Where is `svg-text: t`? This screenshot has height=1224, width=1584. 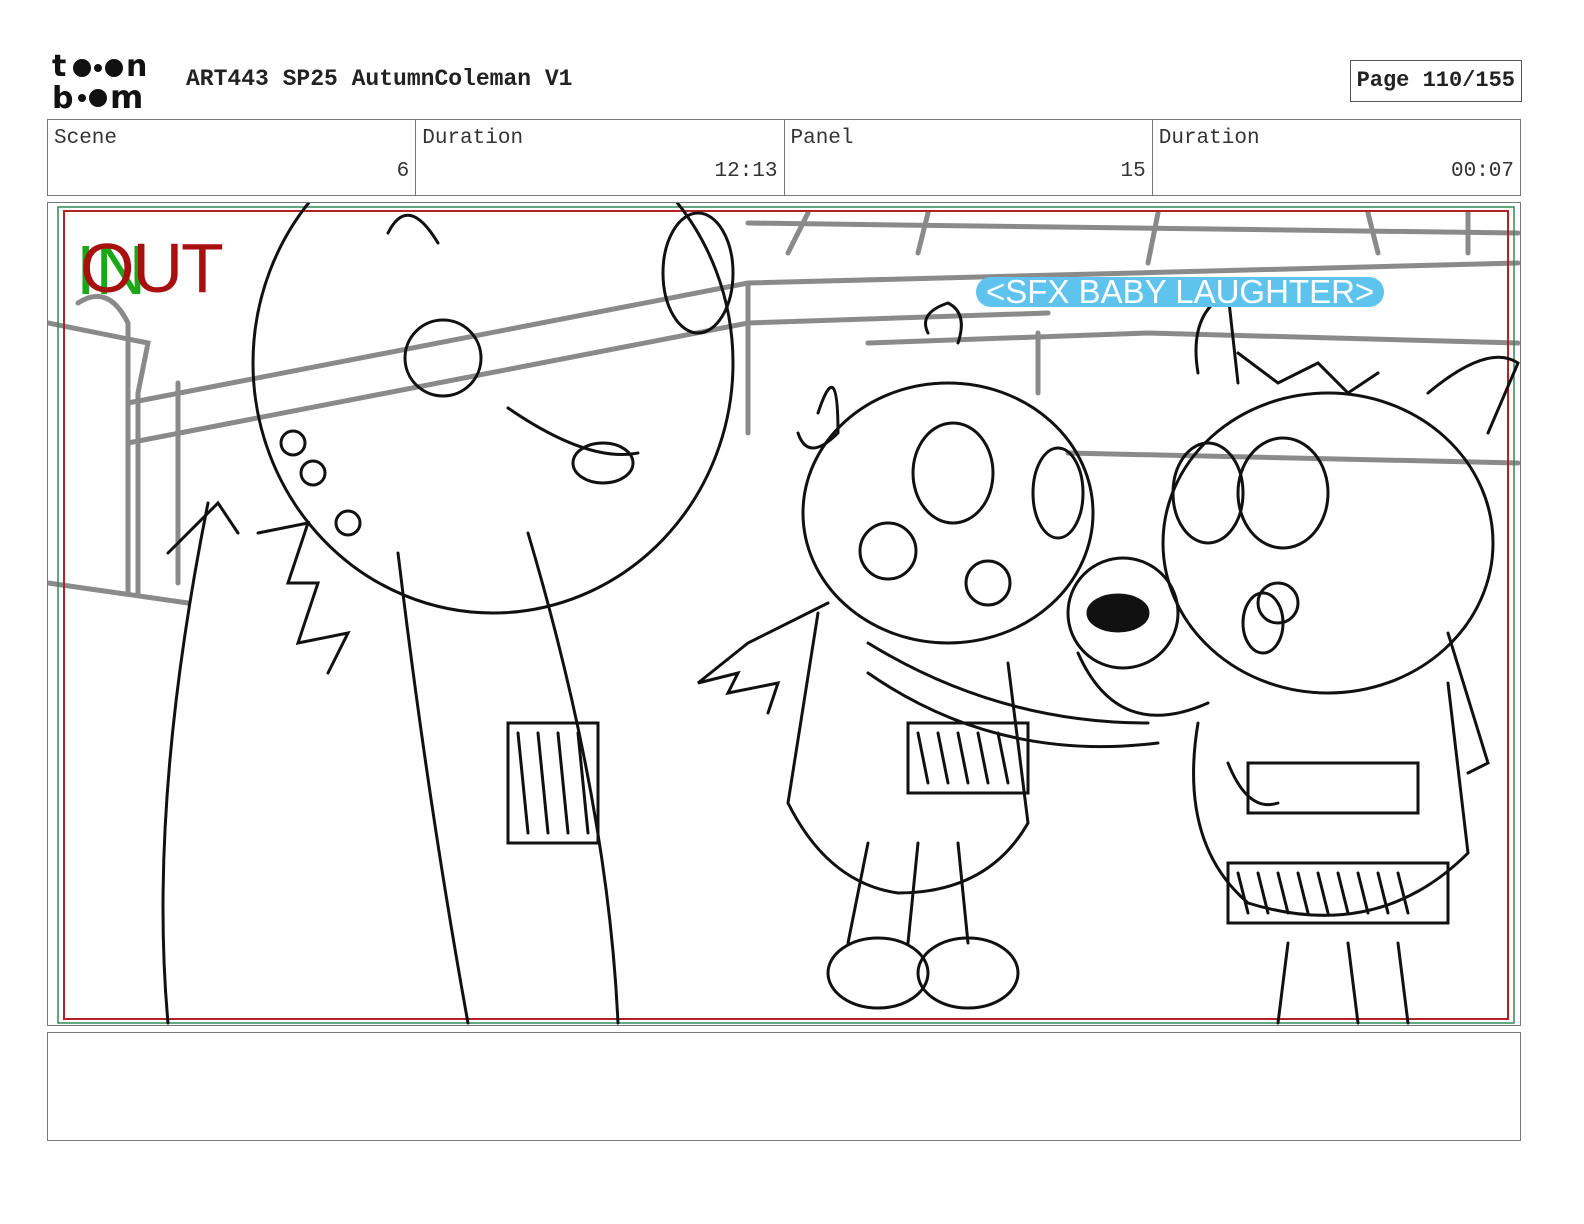 svg-text: t is located at coordinates (59, 68).